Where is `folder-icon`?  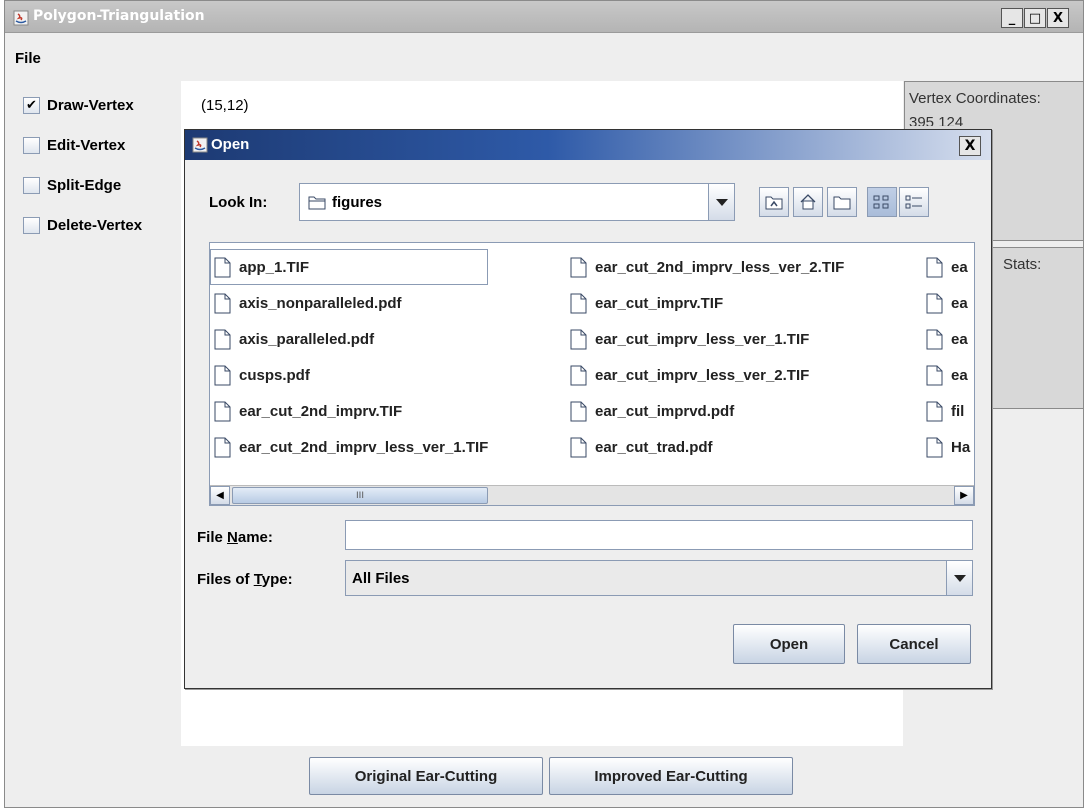
folder-icon is located at coordinates (317, 203).